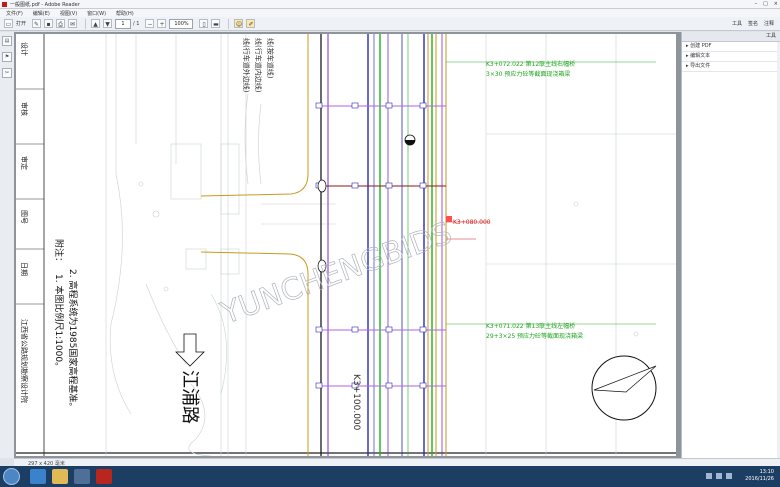 The height and width of the screenshot is (487, 780). What do you see at coordinates (551, 193) in the screenshot?
I see `dimension-lines` at bounding box center [551, 193].